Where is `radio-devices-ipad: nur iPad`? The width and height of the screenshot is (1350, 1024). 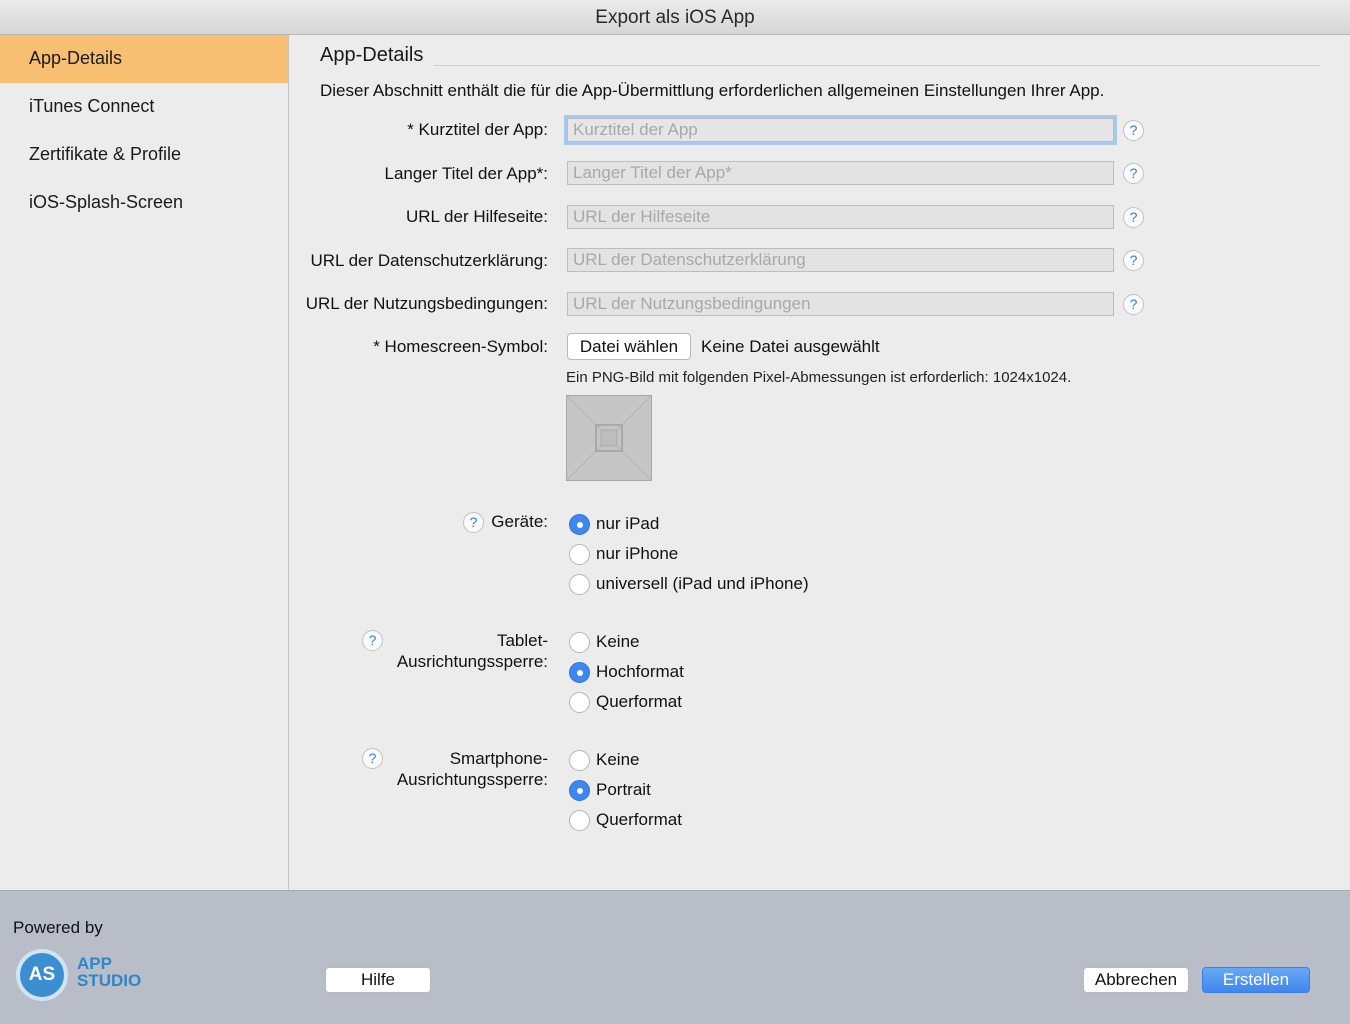 radio-devices-ipad: nur iPad is located at coordinates (614, 524).